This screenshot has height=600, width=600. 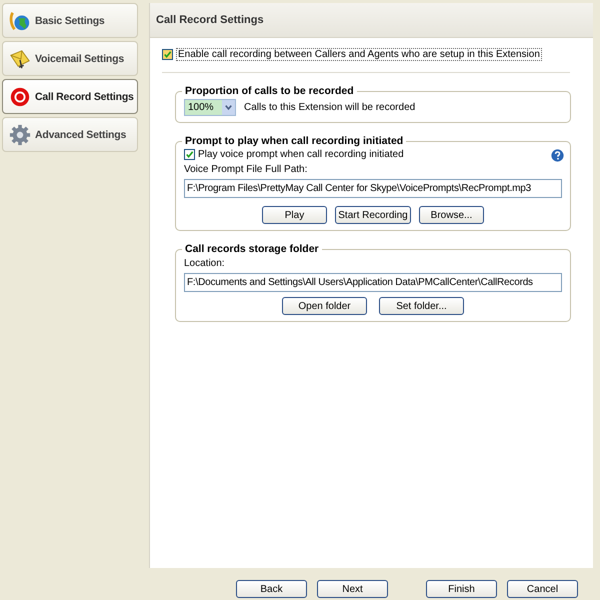 What do you see at coordinates (70, 134) in the screenshot?
I see `sidebar-item: Advanced Settings` at bounding box center [70, 134].